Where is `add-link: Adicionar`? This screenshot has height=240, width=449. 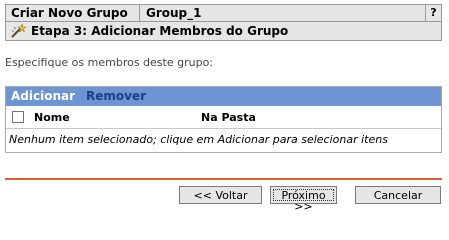
add-link: Adicionar is located at coordinates (43, 96).